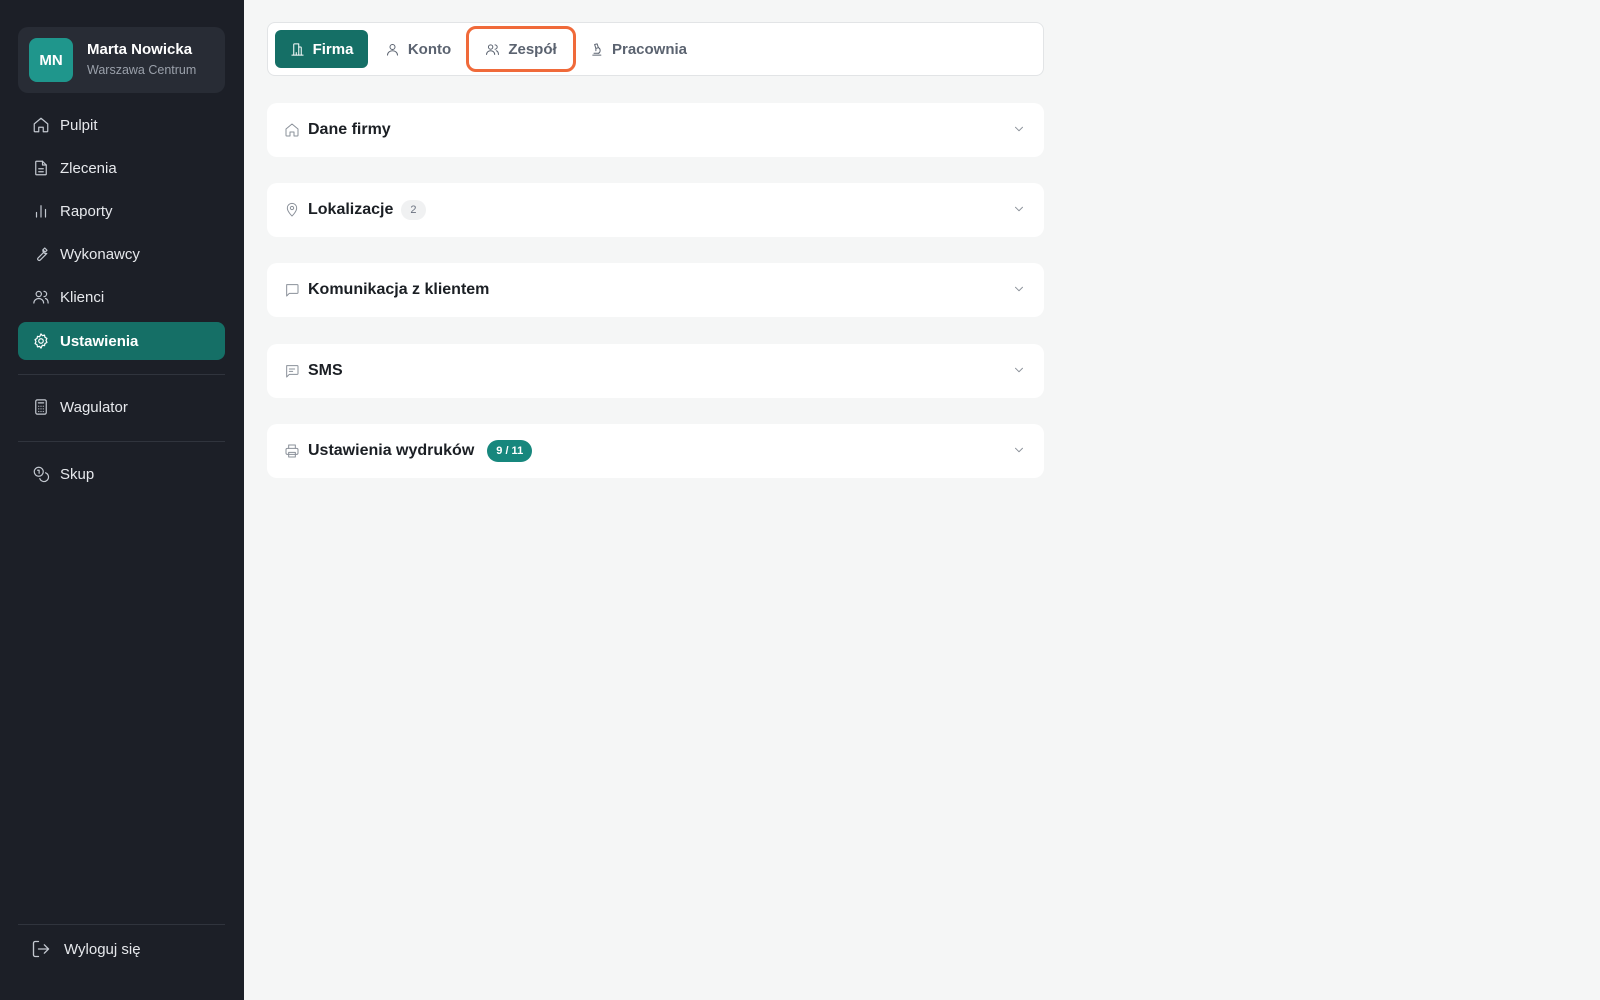 Image resolution: width=1600 pixels, height=1000 pixels. What do you see at coordinates (142, 70) in the screenshot?
I see `user-location: Warszawa Centrum` at bounding box center [142, 70].